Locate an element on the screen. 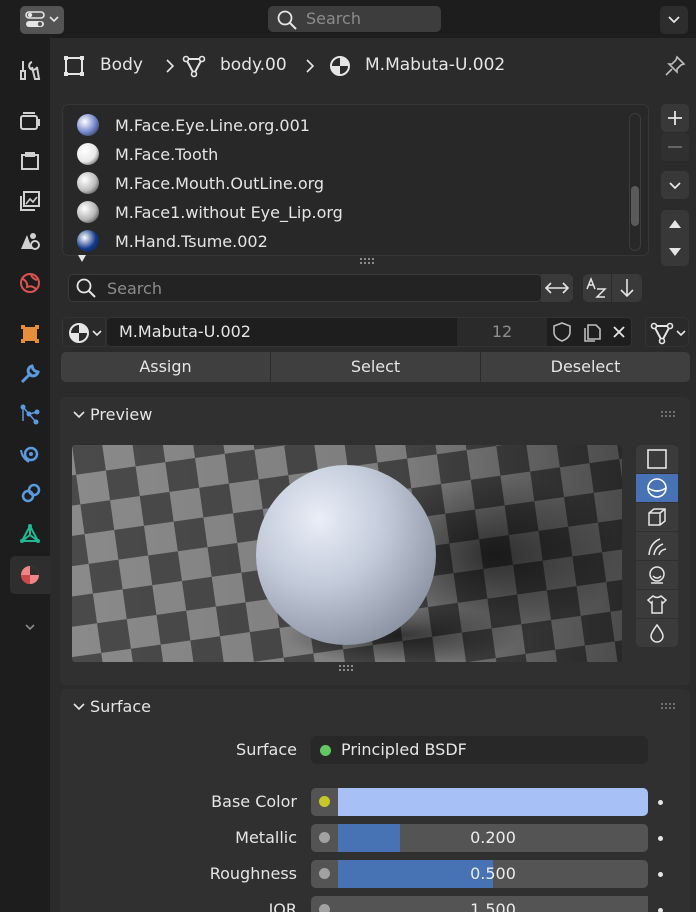 The image size is (696, 912). material-user-count: 12 is located at coordinates (502, 332).